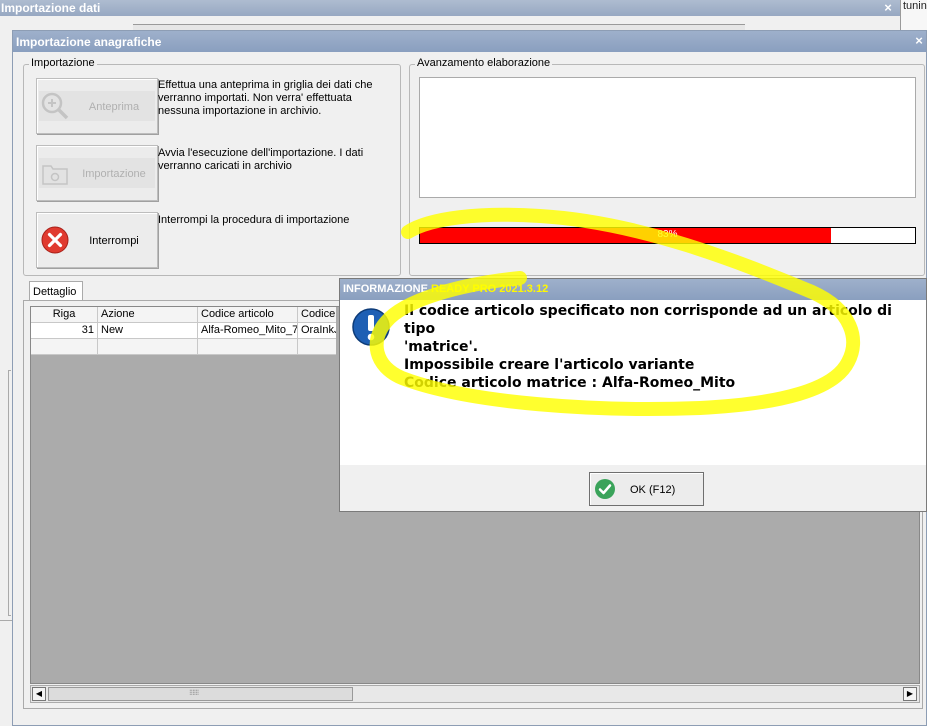 The height and width of the screenshot is (726, 927). I want to click on stop-button: Interrompi, so click(97, 240).